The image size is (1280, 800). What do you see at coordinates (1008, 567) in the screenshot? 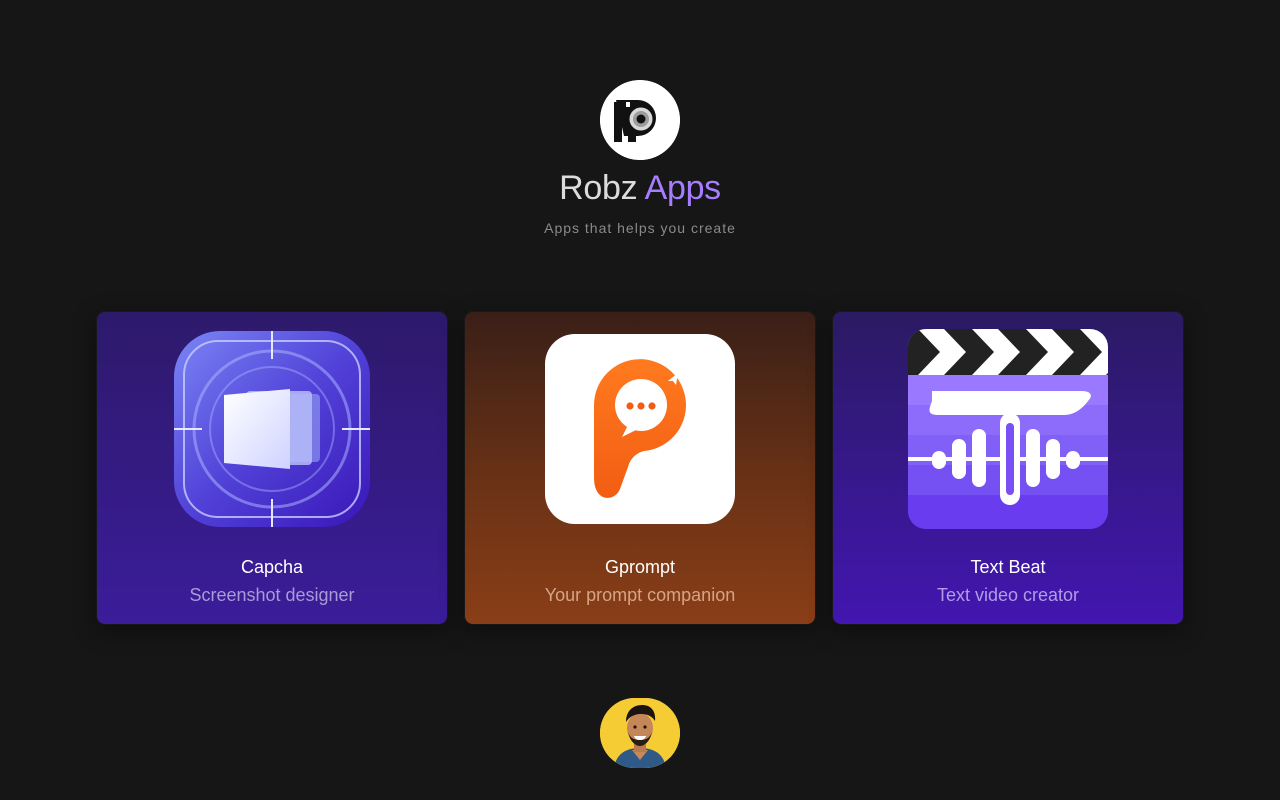
I see `app-name: Text Beat` at bounding box center [1008, 567].